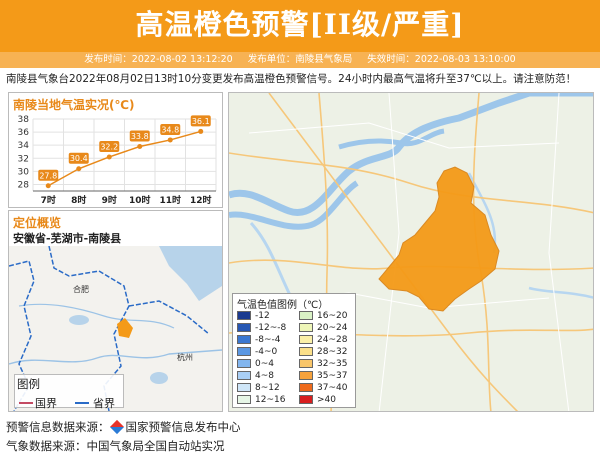  What do you see at coordinates (69, 392) in the screenshot?
I see `boundary-legend: 图例 国界 省界` at bounding box center [69, 392].